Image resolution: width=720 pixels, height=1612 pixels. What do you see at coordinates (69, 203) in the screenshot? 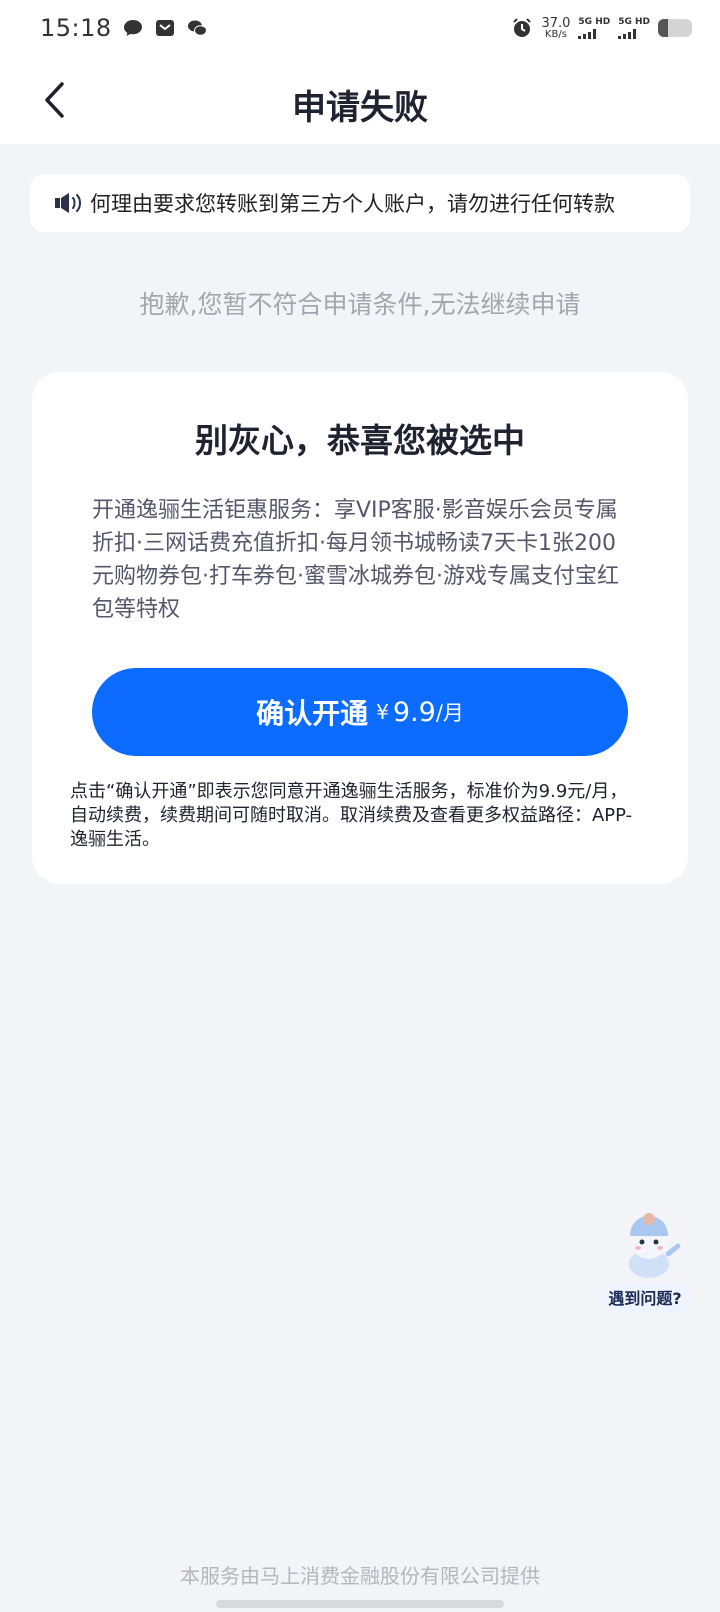
I see `speaker-icon` at bounding box center [69, 203].